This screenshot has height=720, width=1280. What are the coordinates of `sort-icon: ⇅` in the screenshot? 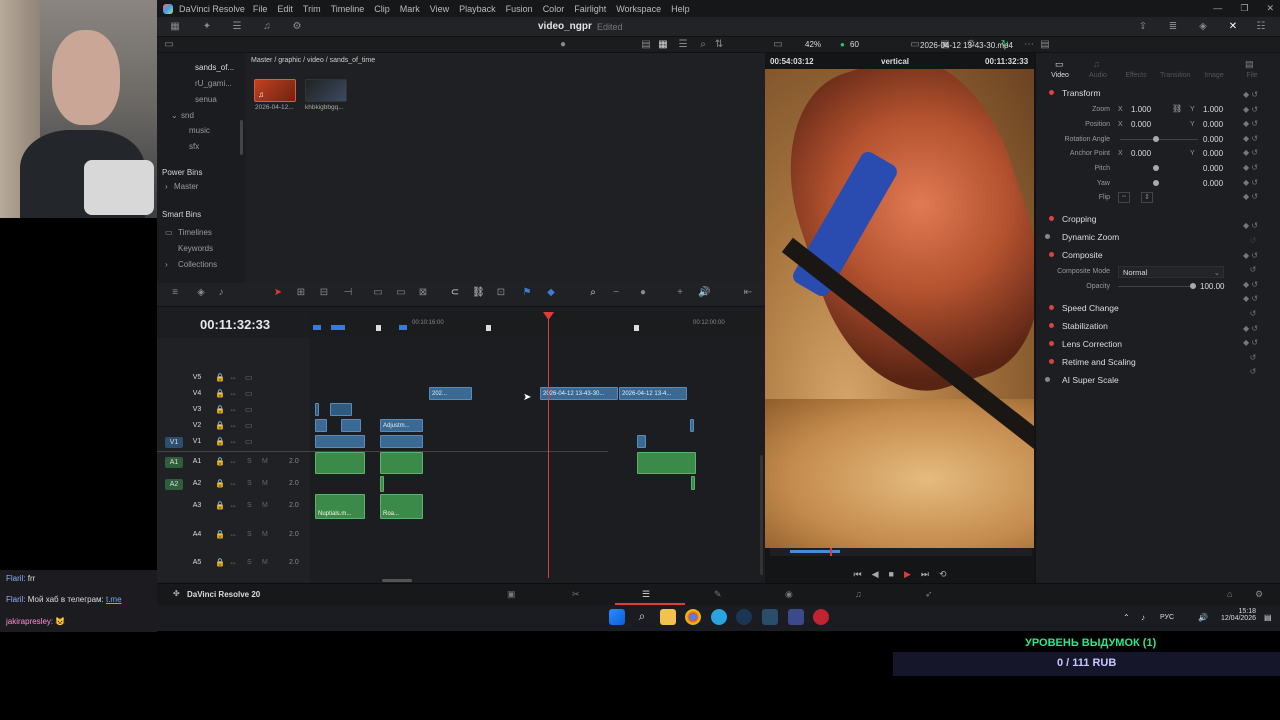 It's located at (719, 44).